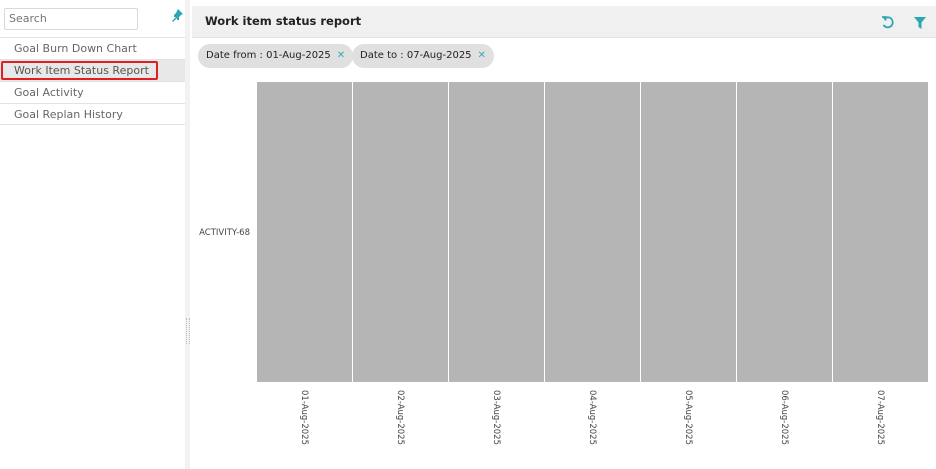 Image resolution: width=936 pixels, height=469 pixels. What do you see at coordinates (888, 23) in the screenshot?
I see `refresh-icon` at bounding box center [888, 23].